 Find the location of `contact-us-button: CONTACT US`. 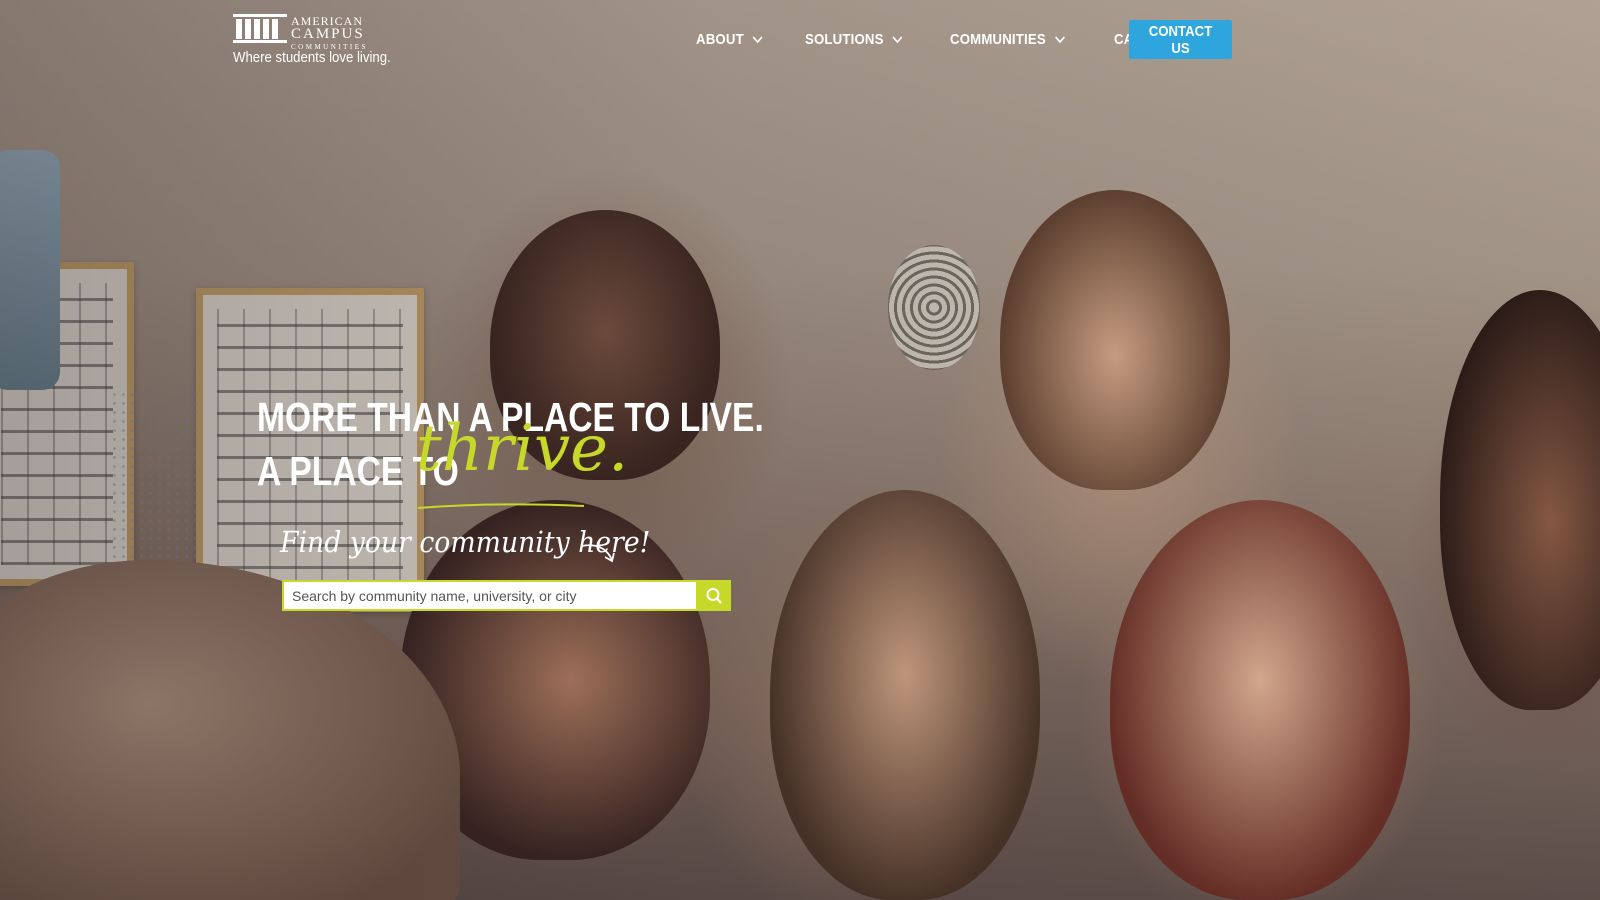

contact-us-button: CONTACT US is located at coordinates (1180, 39).